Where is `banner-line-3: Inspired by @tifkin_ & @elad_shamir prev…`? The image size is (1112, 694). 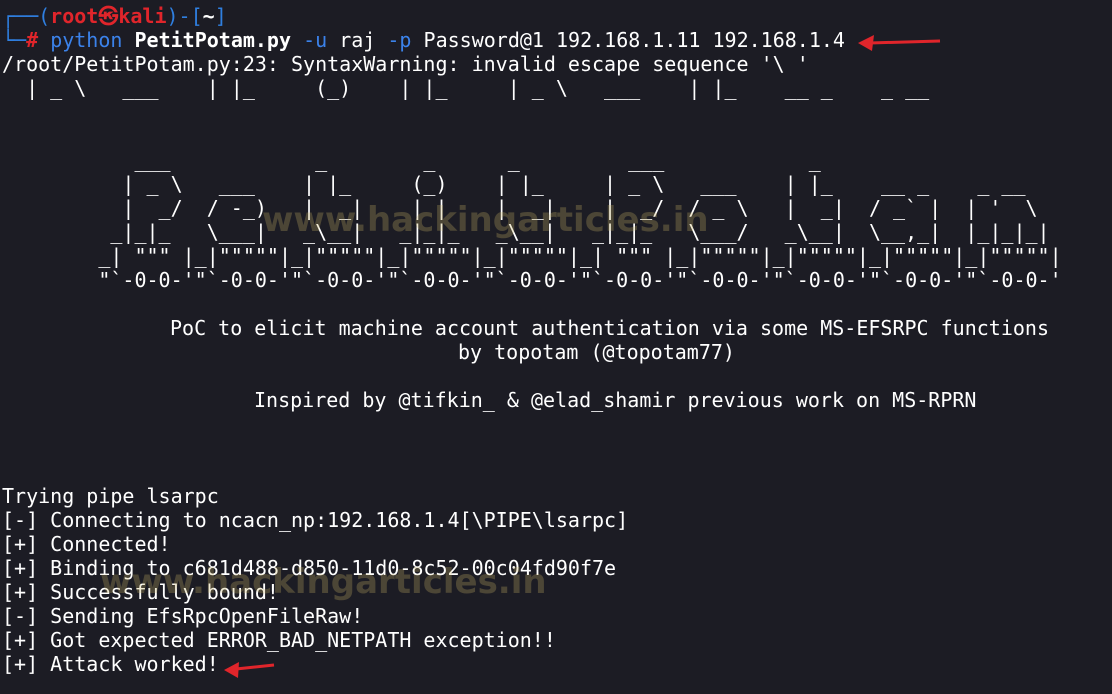
banner-line-3: Inspired by @tifkin_ & @elad_shamir prev… is located at coordinates (615, 400).